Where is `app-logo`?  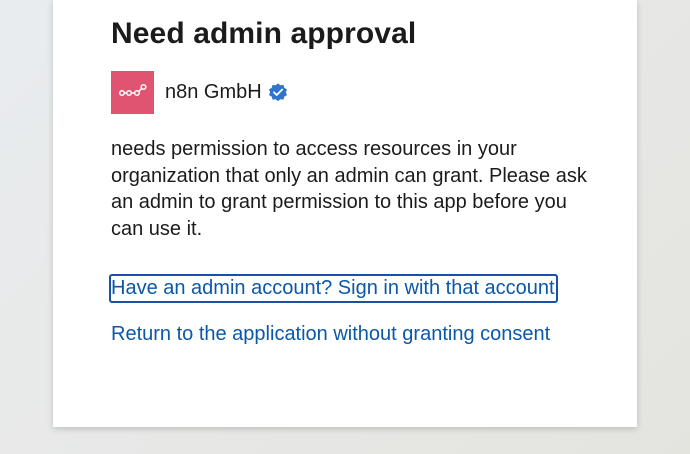 app-logo is located at coordinates (132, 92).